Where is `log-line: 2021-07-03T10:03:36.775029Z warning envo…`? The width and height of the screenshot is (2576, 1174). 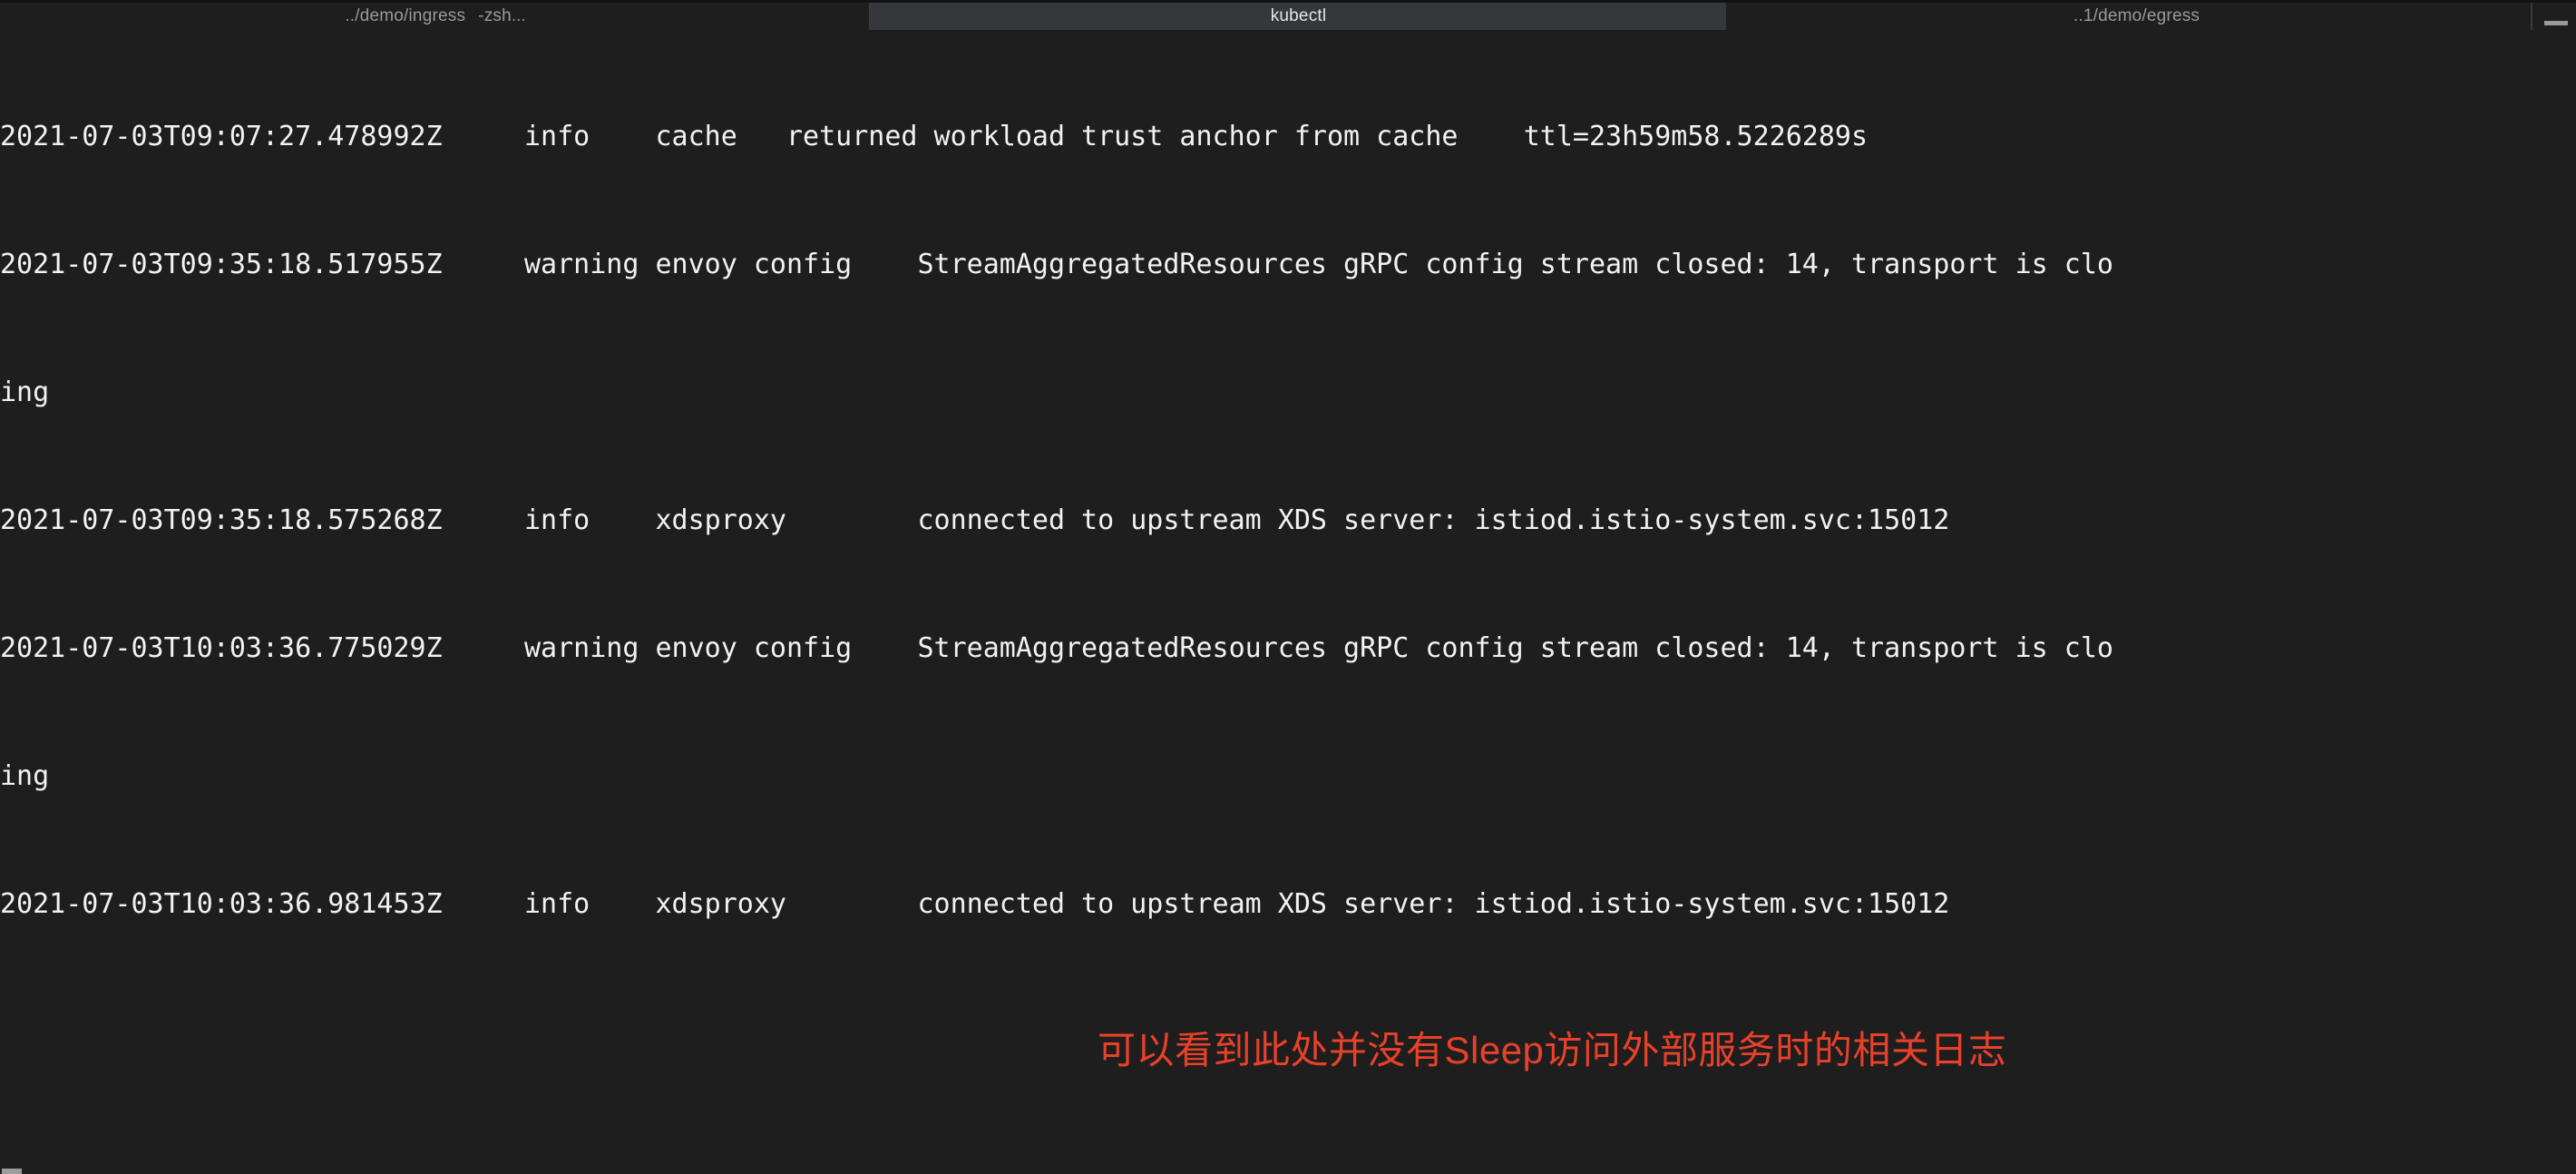
log-line: 2021-07-03T10:03:36.775029Z warning envo… is located at coordinates (1056, 648).